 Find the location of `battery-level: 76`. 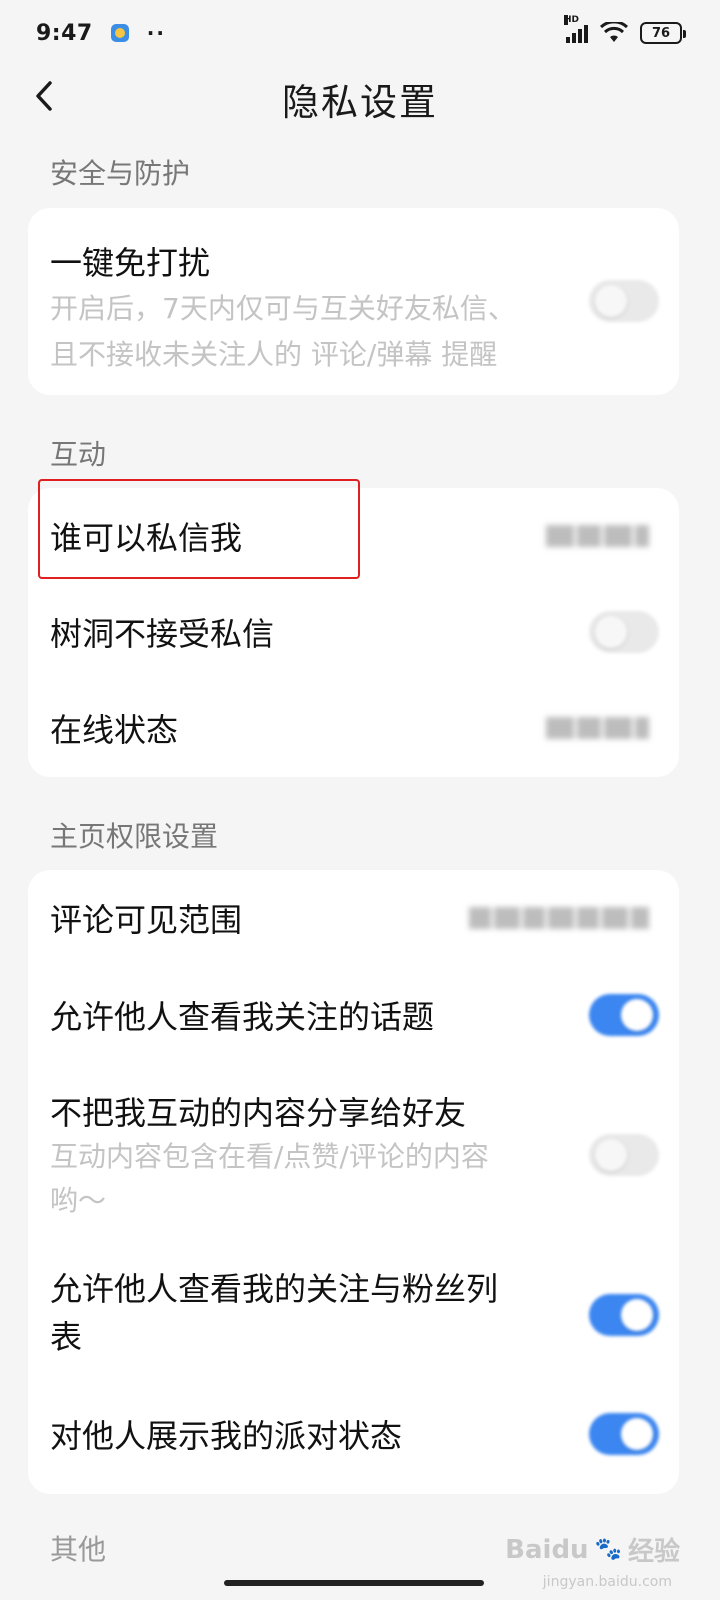

battery-level: 76 is located at coordinates (661, 33).